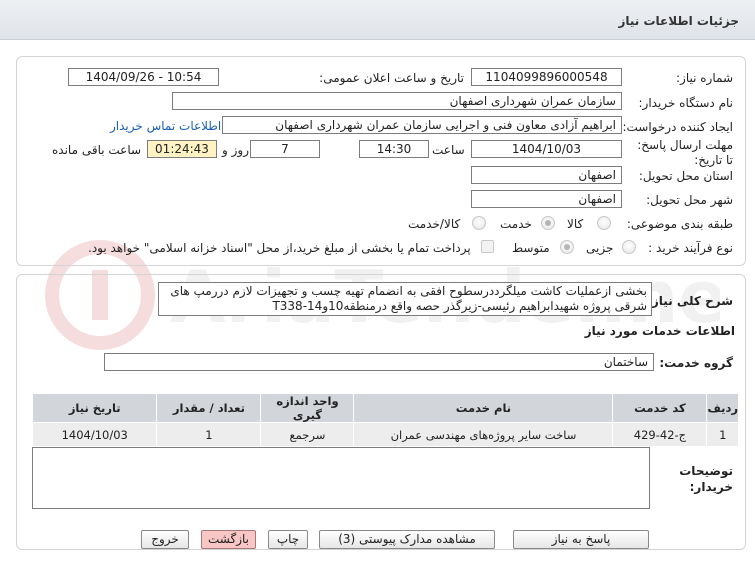 This screenshot has width=755, height=566. Describe the element at coordinates (629, 247) in the screenshot. I see `process-minor-radio` at that location.